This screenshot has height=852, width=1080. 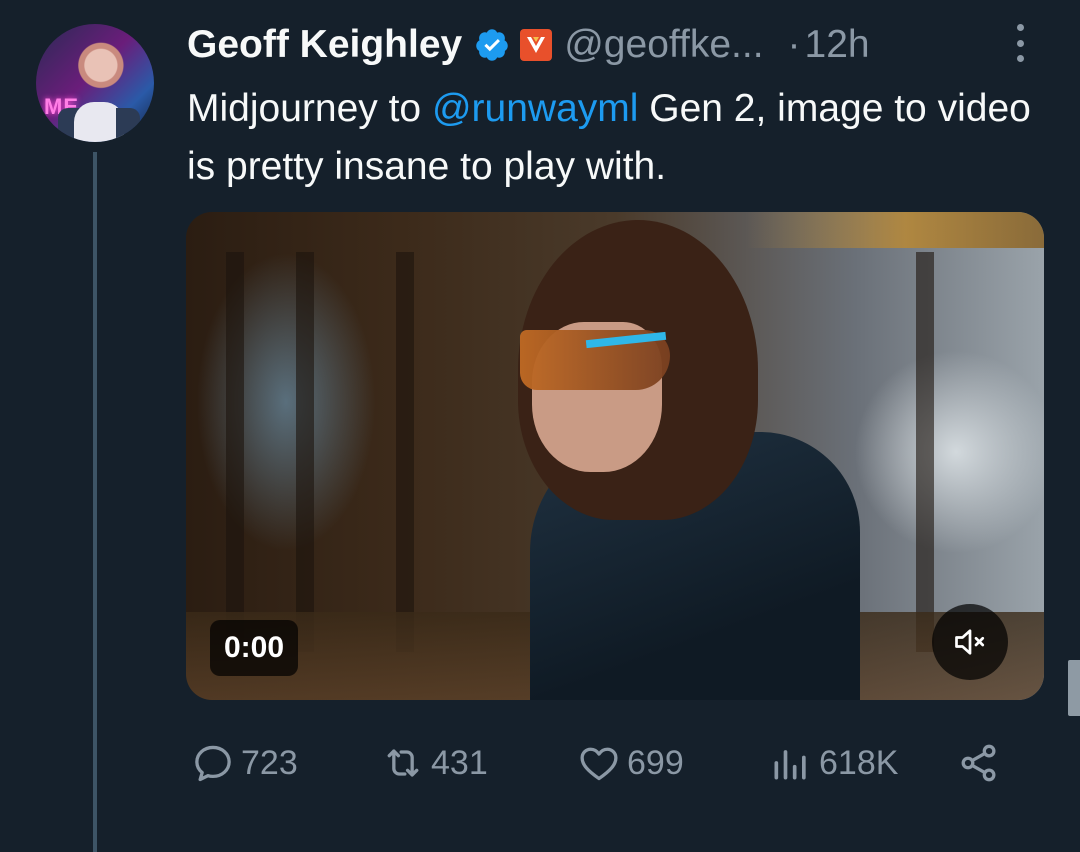 I want to click on share-icon, so click(x=978, y=763).